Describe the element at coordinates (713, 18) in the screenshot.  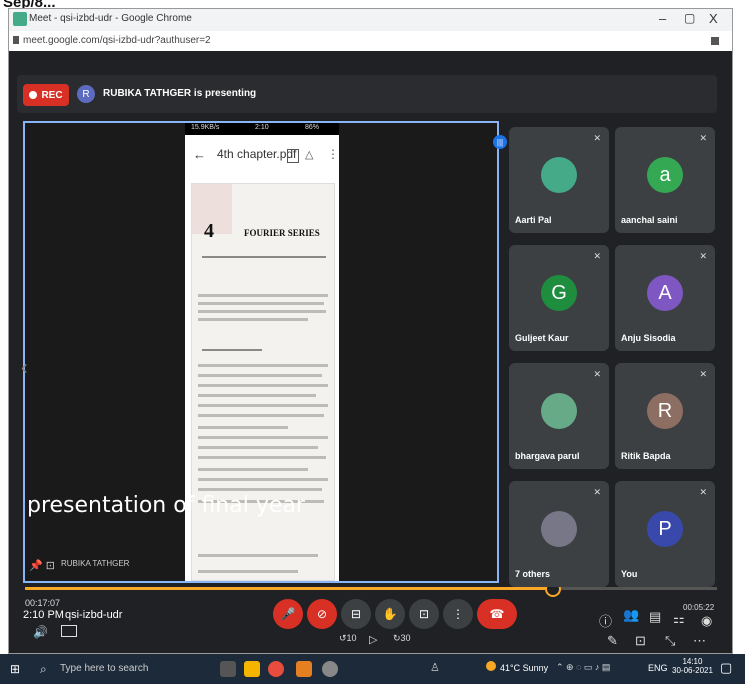
I see `close-button: X` at that location.